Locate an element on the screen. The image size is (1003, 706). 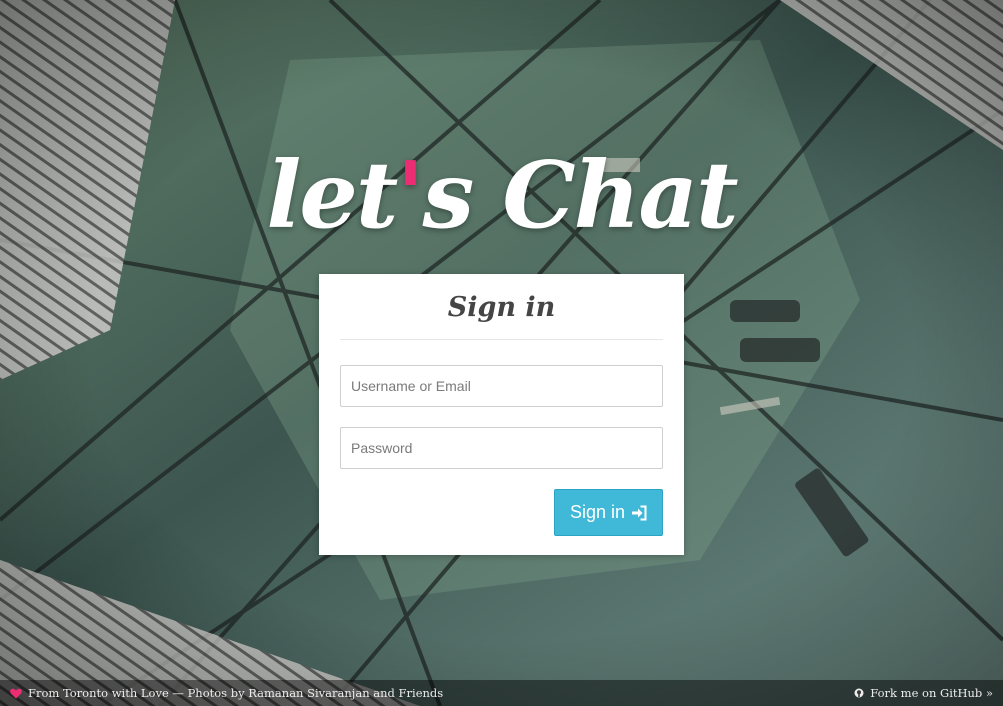
github-link-text: Fork me on GitHub » is located at coordinates (931, 693).